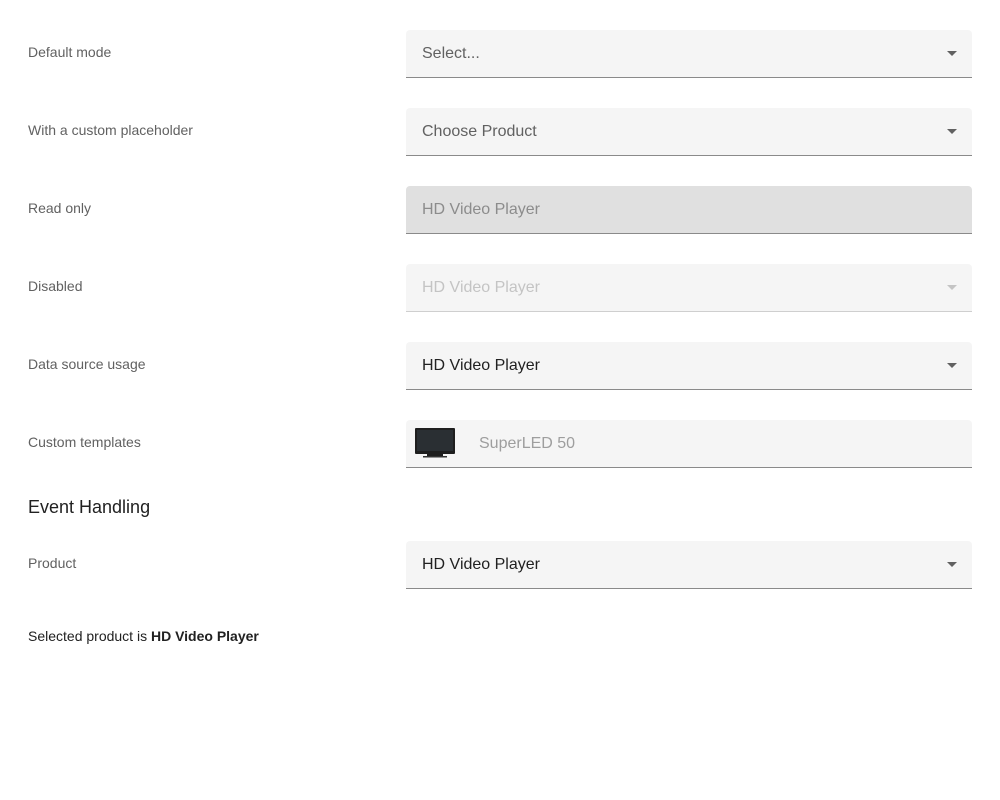 The image size is (1000, 800). I want to click on row-label: Default mode, so click(70, 52).